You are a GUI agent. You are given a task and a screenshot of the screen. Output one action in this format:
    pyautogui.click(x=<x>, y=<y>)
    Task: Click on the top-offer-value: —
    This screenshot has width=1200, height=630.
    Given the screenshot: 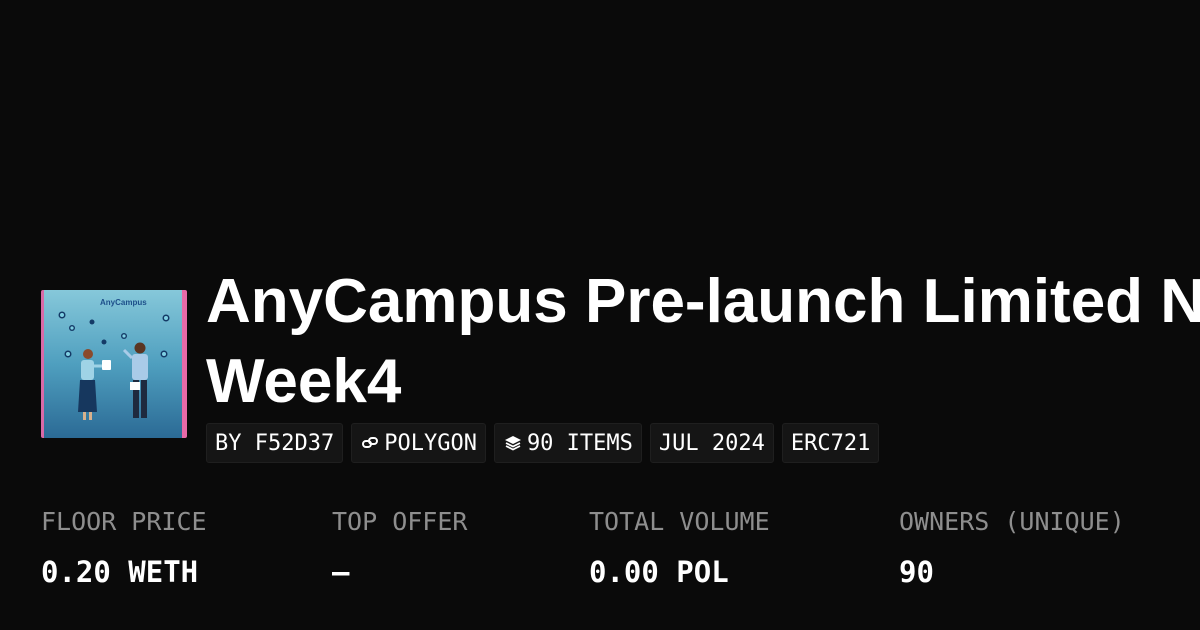 What is the action you would take?
    pyautogui.click(x=341, y=572)
    